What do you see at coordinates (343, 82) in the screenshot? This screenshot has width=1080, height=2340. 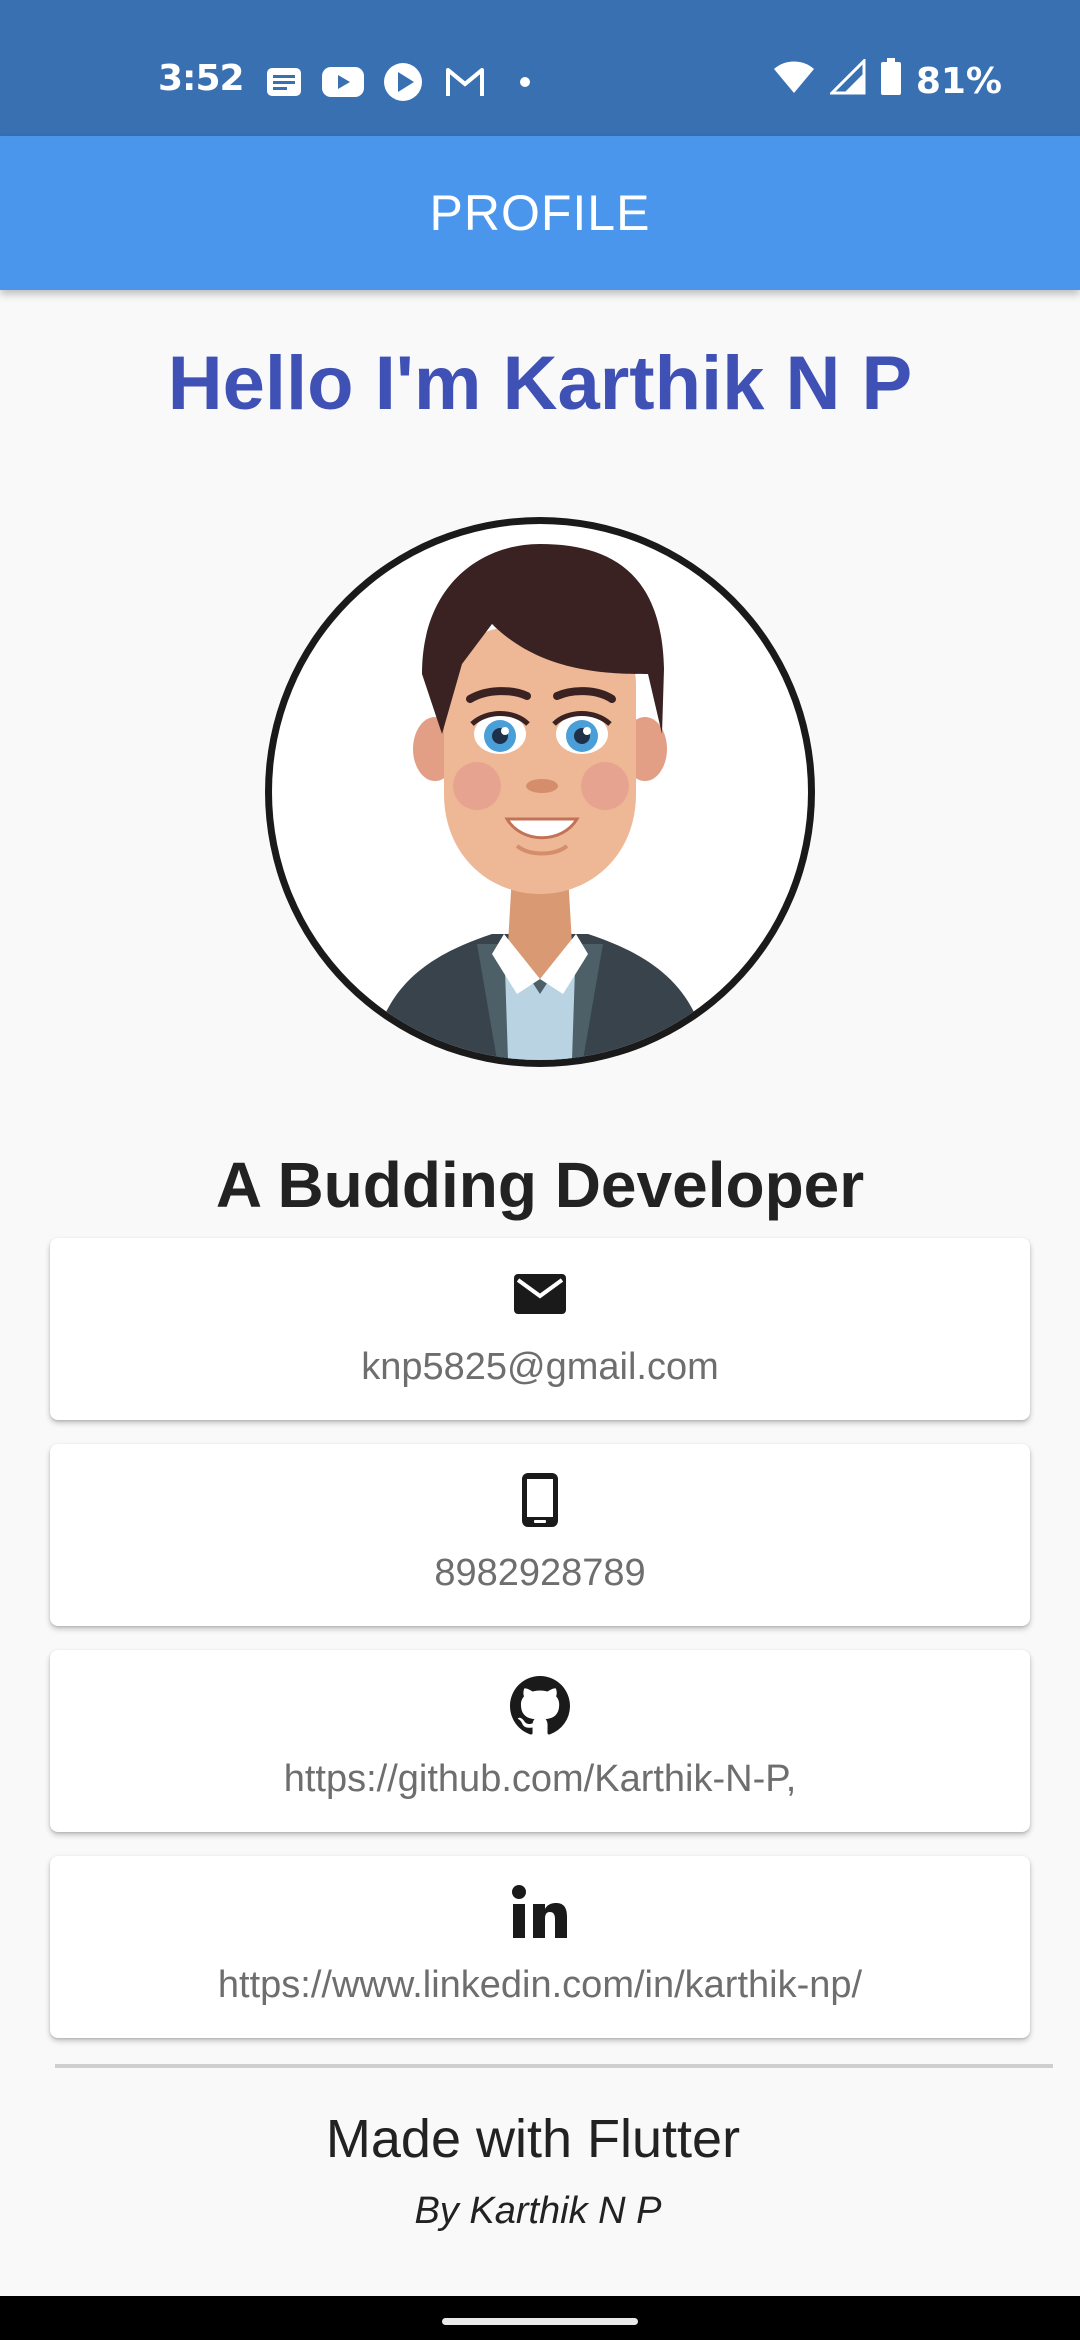 I see `youtube-icon` at bounding box center [343, 82].